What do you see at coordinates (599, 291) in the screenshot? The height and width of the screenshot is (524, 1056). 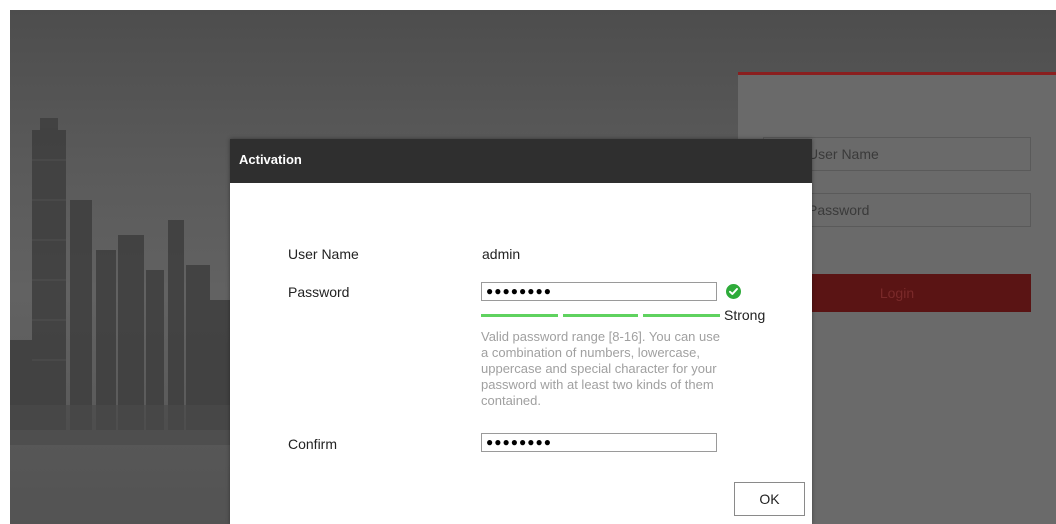 I see `password-input: ●●●●●●●●` at bounding box center [599, 291].